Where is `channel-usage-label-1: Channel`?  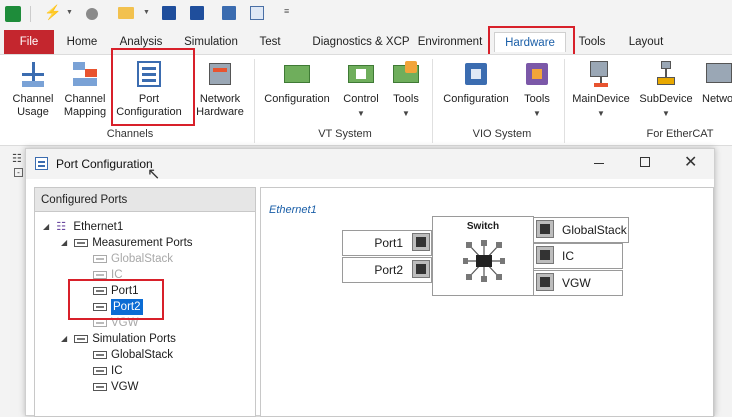 channel-usage-label-1: Channel is located at coordinates (33, 99).